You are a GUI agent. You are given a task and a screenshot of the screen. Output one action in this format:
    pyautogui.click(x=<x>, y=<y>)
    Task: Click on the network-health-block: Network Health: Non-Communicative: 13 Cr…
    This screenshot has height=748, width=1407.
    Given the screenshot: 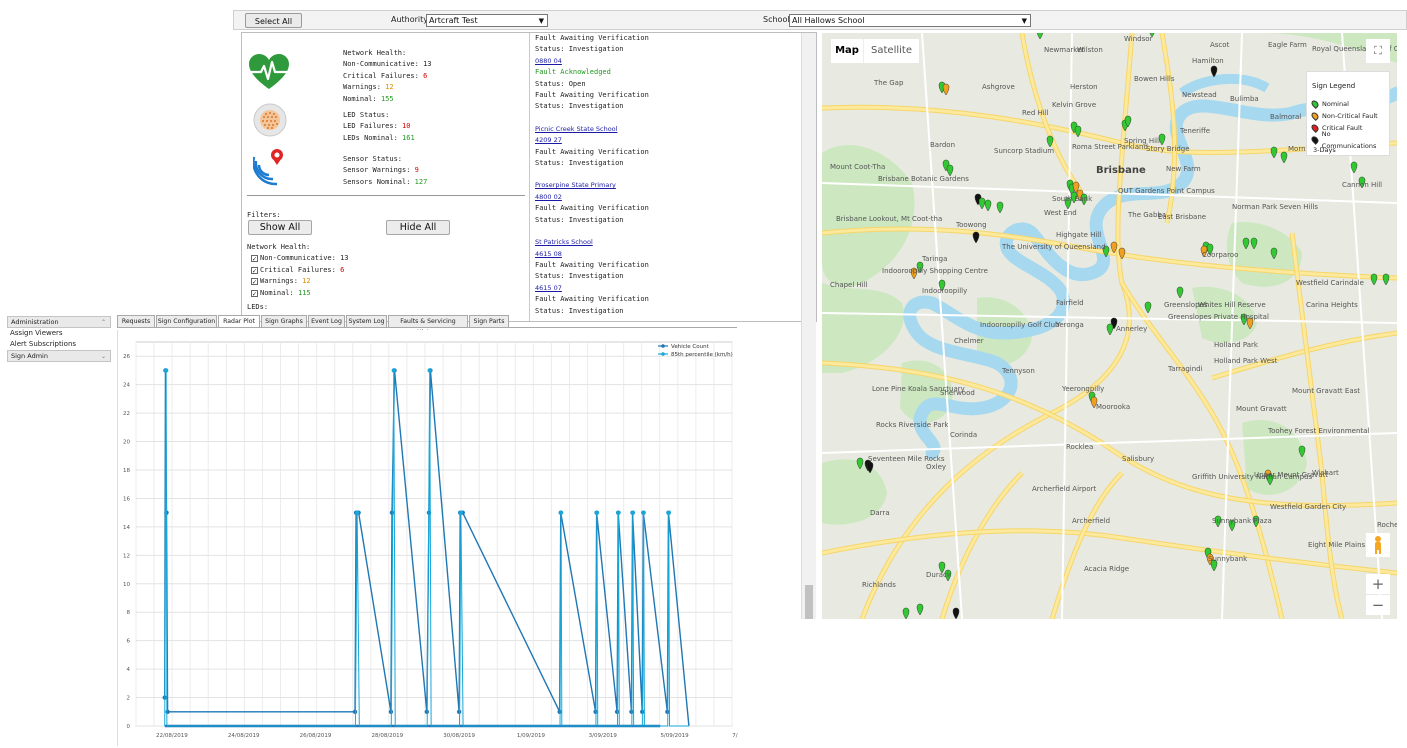 What is the action you would take?
    pyautogui.click(x=387, y=76)
    